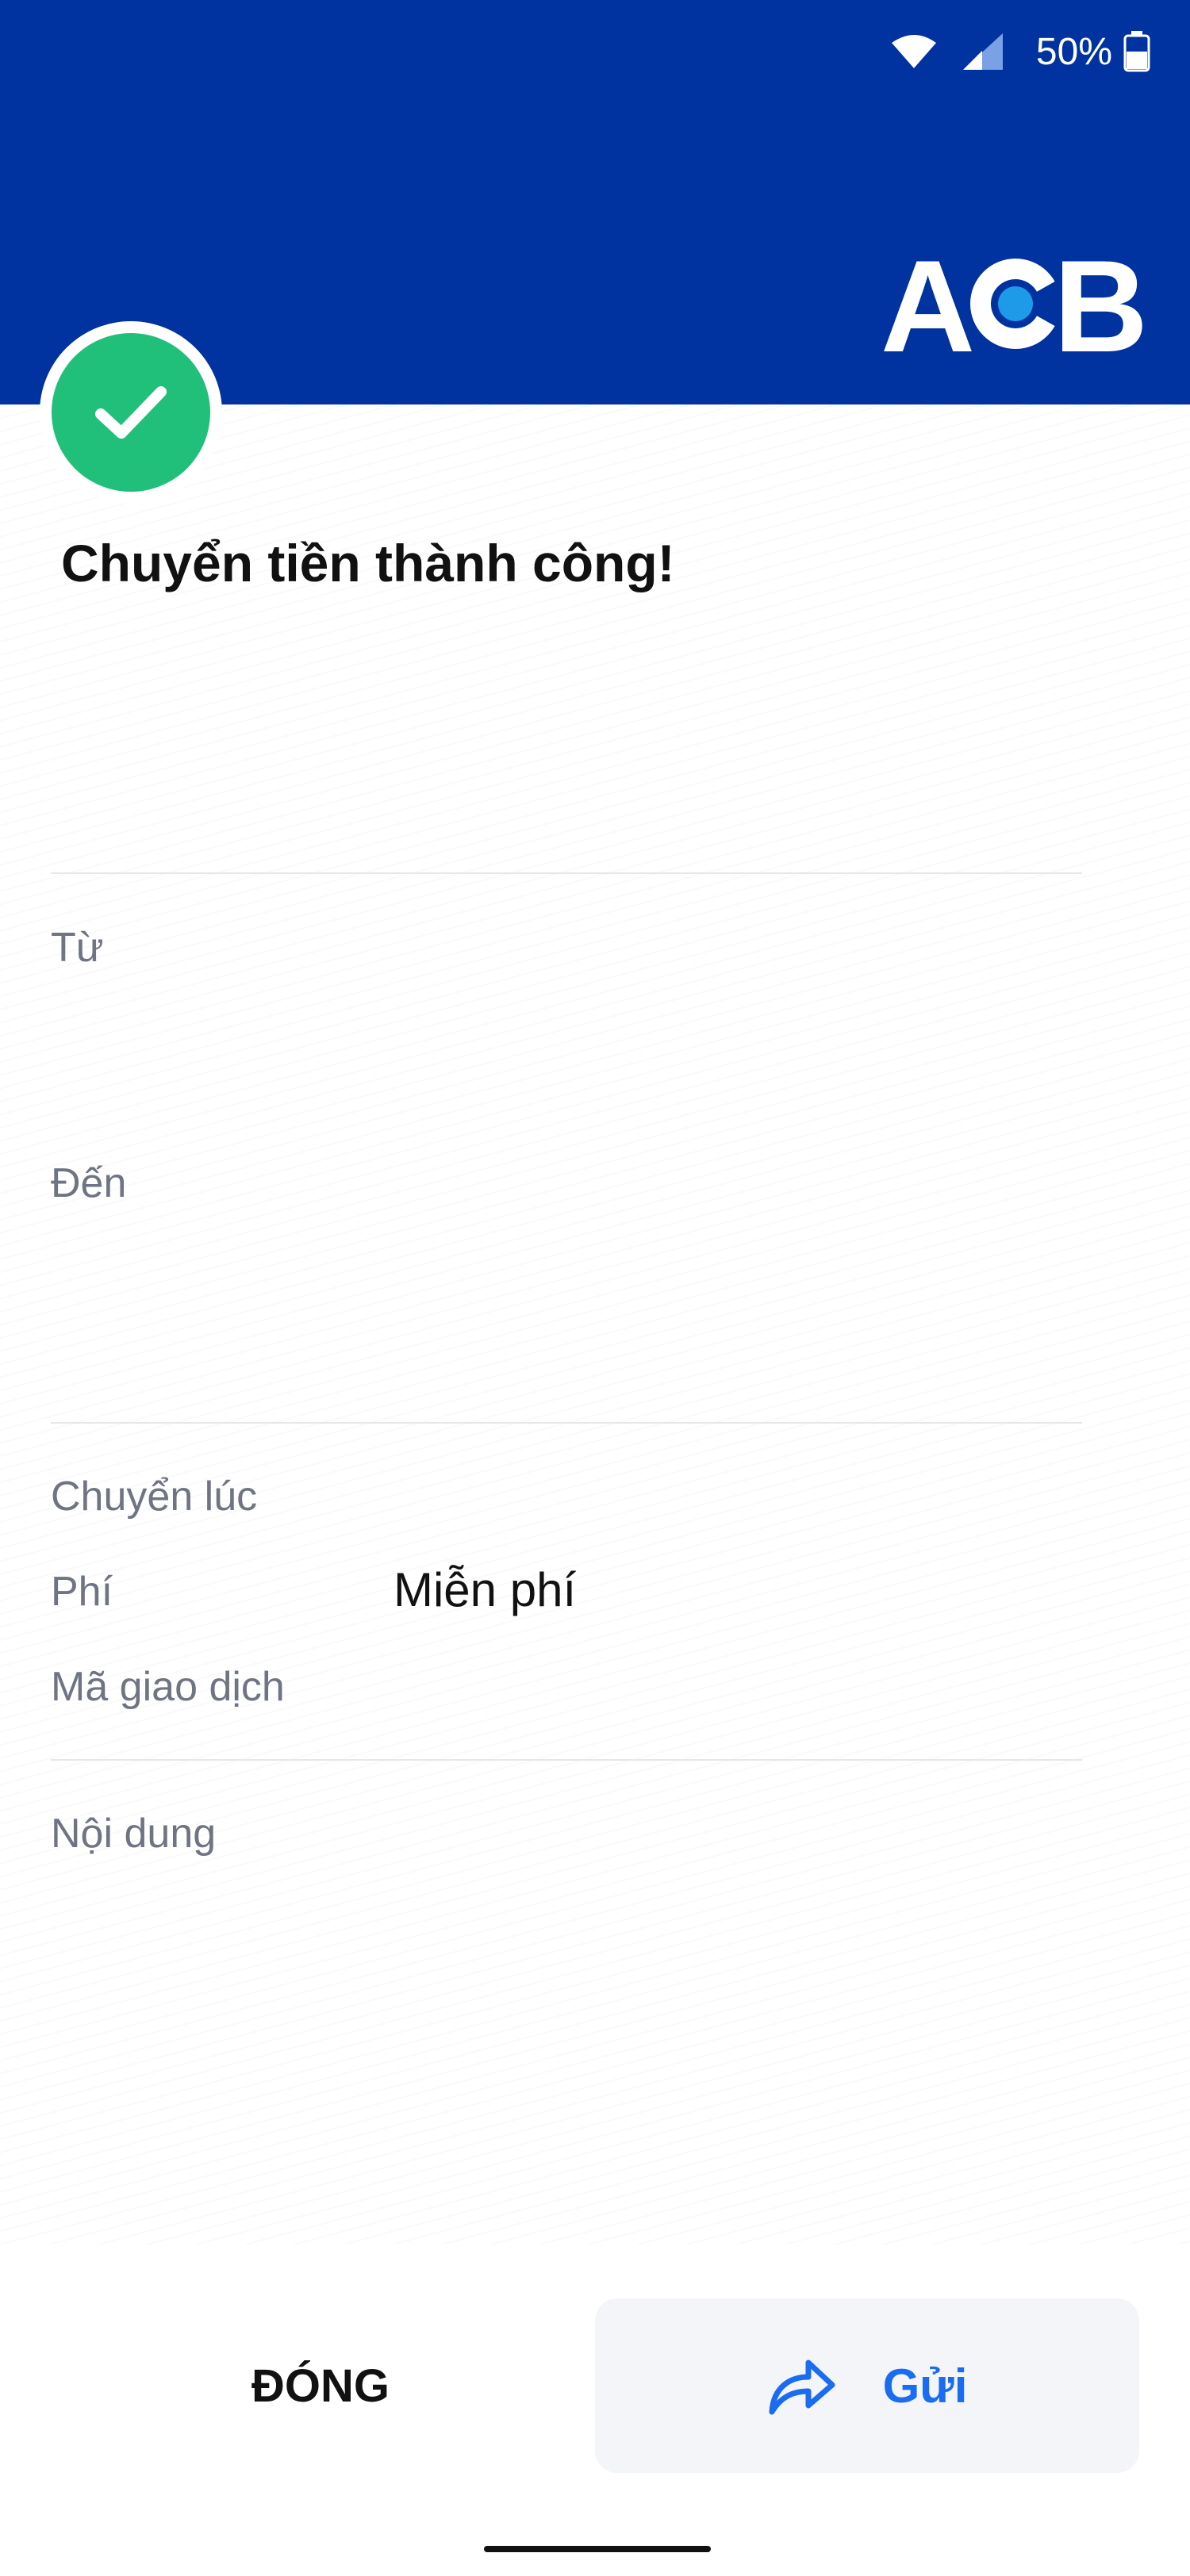 This screenshot has height=2576, width=1190. What do you see at coordinates (77, 948) in the screenshot?
I see `from-label: Từ` at bounding box center [77, 948].